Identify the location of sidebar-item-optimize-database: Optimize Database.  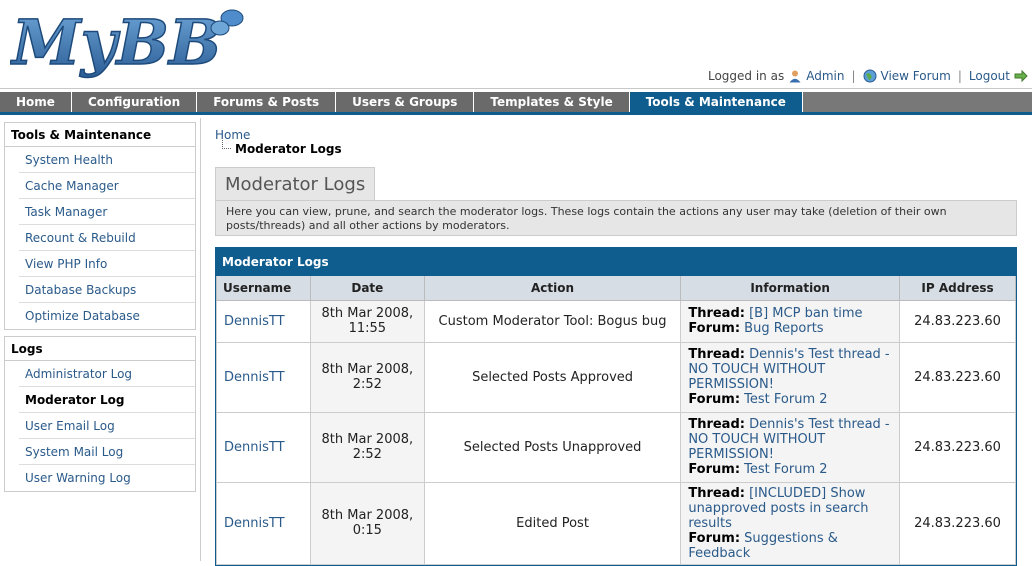
(107, 316).